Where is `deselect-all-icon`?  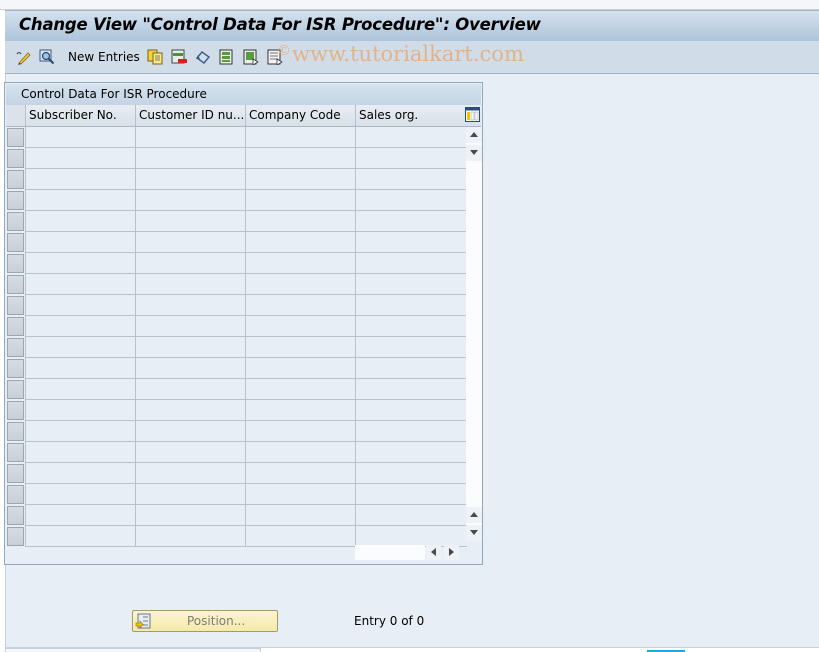
deselect-all-icon is located at coordinates (275, 57).